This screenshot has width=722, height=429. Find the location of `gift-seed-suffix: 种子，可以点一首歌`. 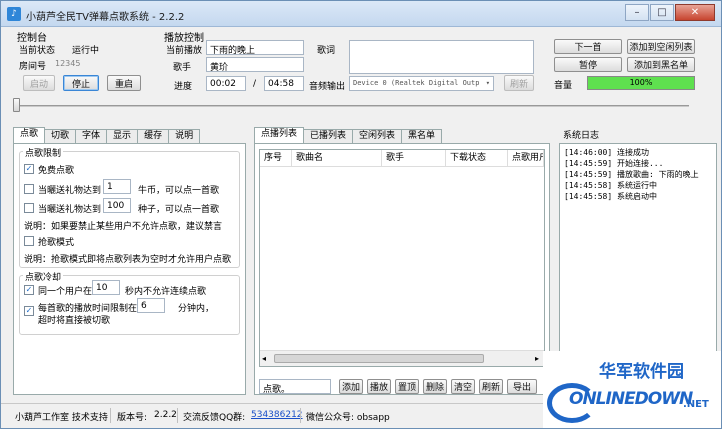

gift-seed-suffix: 种子，可以点一首歌 is located at coordinates (179, 210).